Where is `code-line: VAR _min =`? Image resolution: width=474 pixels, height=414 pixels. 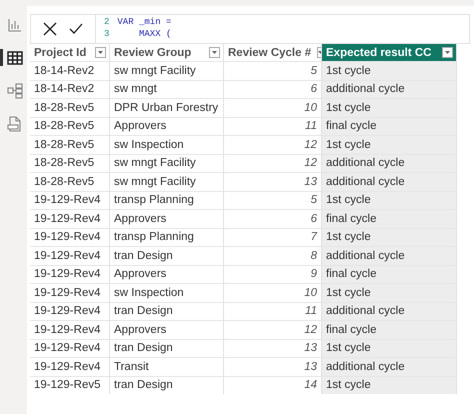 code-line: VAR _min = is located at coordinates (144, 22).